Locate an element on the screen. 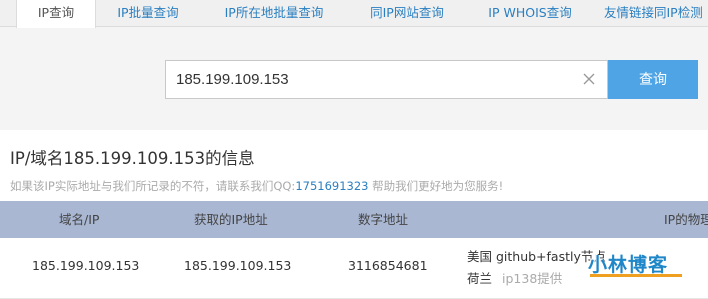 This screenshot has height=299, width=708. table-header: 域名/IP 获取的IP地址 数字地址 IP的物理位置 is located at coordinates (354, 219).